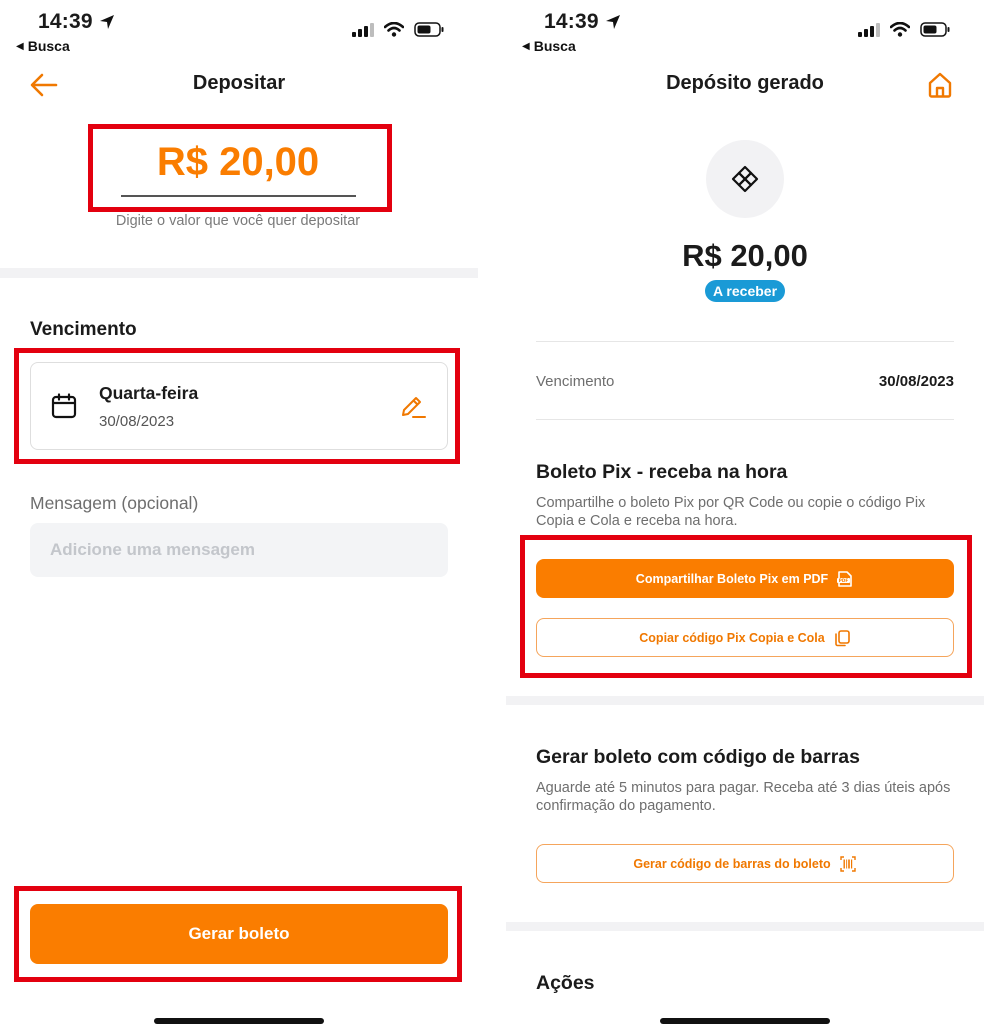  What do you see at coordinates (238, 196) in the screenshot?
I see `amount-underline` at bounding box center [238, 196].